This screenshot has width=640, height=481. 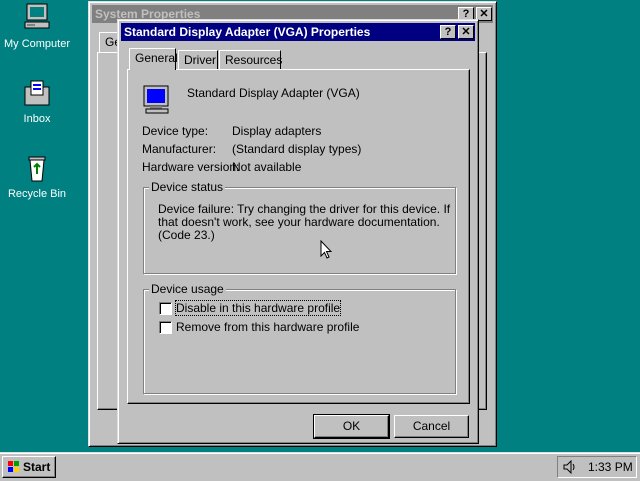 I want to click on system-tray: 1:33 PM, so click(x=597, y=467).